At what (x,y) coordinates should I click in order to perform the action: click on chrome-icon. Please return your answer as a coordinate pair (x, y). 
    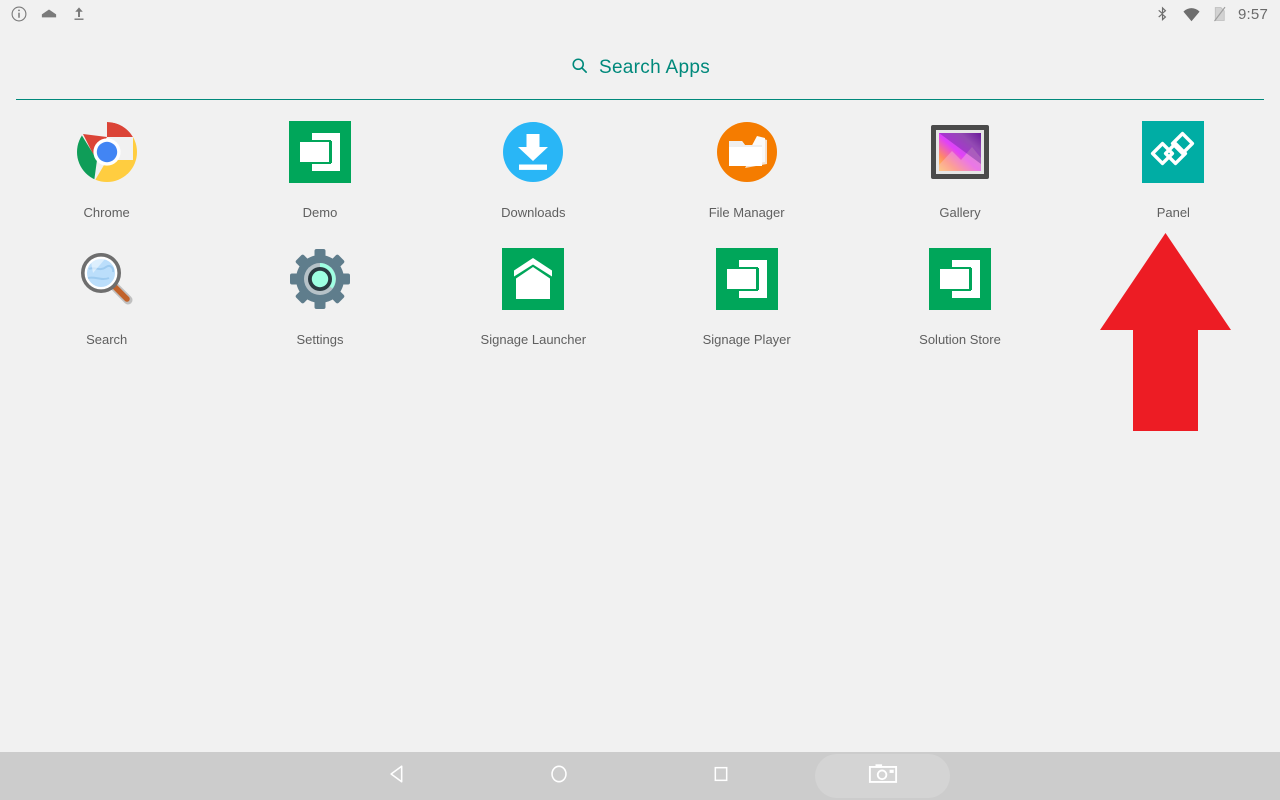
    Looking at the image, I should click on (107, 152).